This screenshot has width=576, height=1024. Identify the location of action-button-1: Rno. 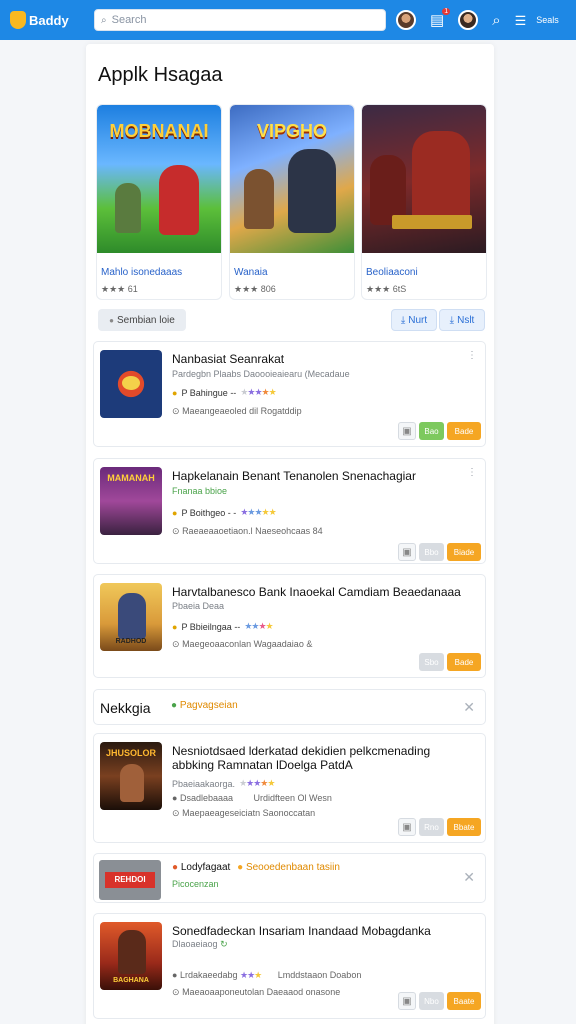
(431, 827).